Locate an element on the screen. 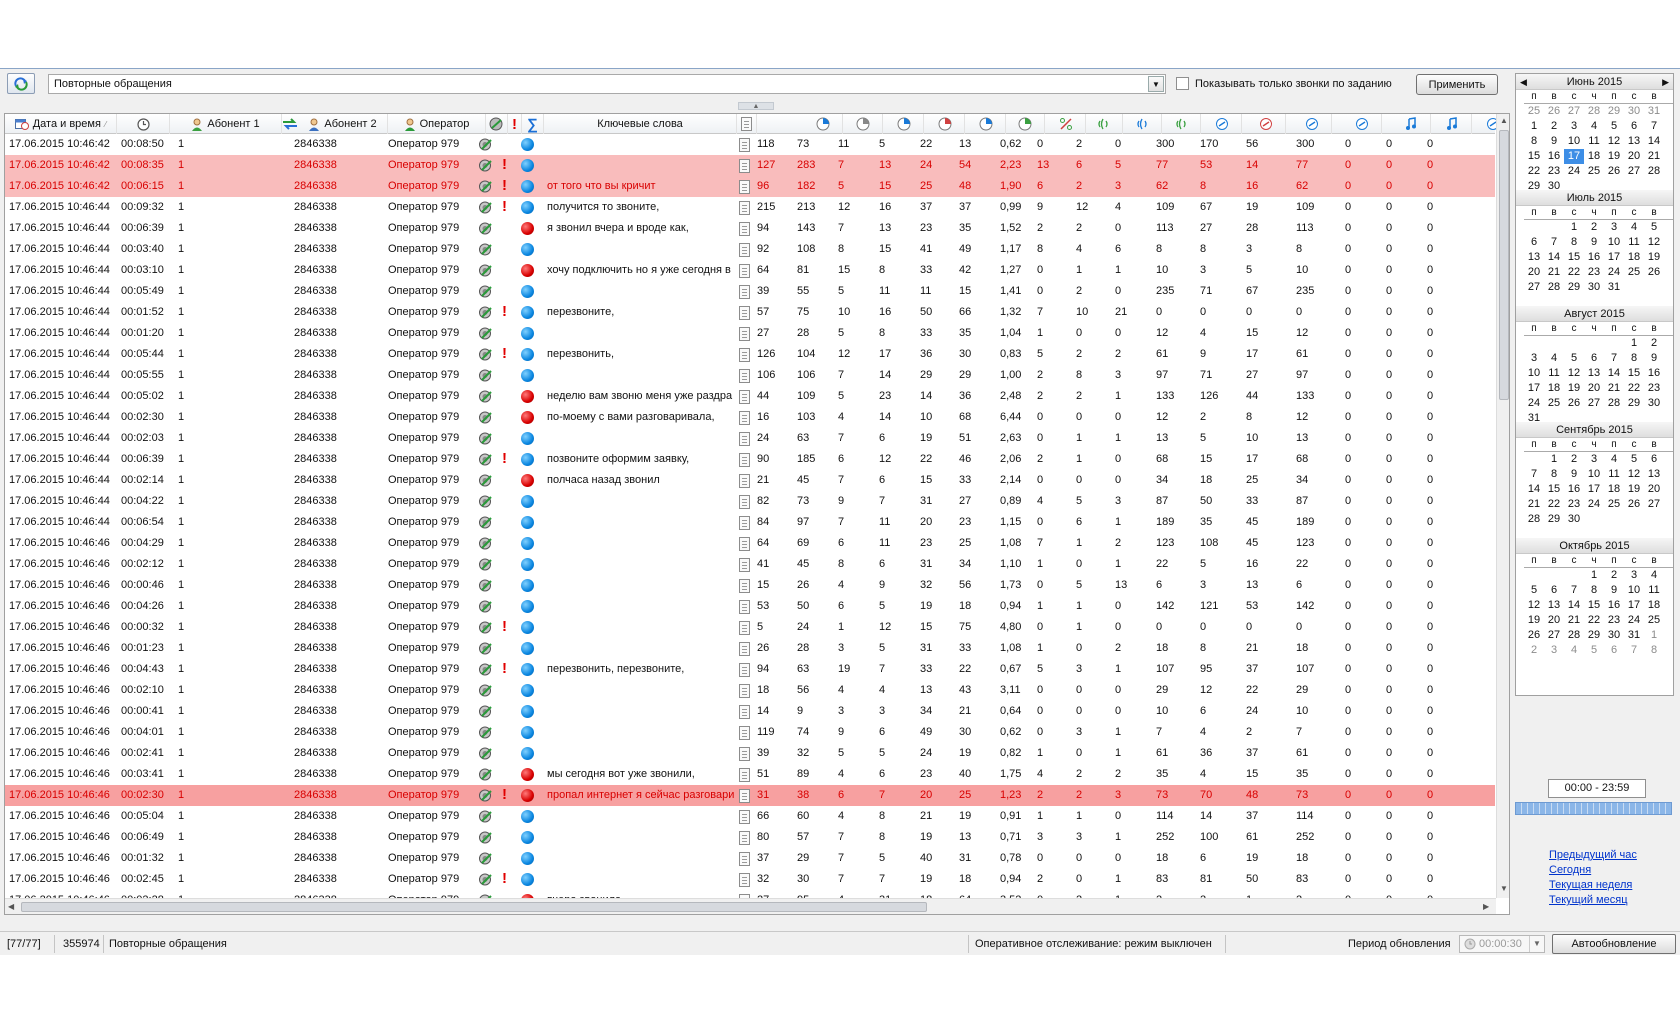  link-today: Сегодня is located at coordinates (1593, 870).